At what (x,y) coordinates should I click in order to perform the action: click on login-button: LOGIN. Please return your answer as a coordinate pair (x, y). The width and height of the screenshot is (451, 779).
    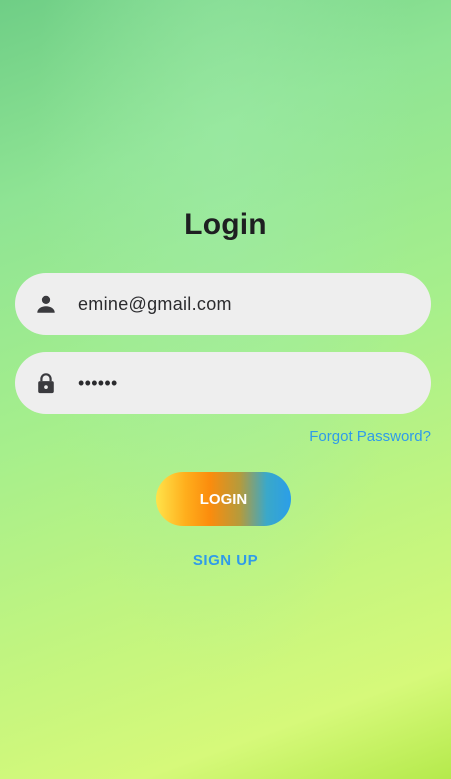
    Looking at the image, I should click on (223, 499).